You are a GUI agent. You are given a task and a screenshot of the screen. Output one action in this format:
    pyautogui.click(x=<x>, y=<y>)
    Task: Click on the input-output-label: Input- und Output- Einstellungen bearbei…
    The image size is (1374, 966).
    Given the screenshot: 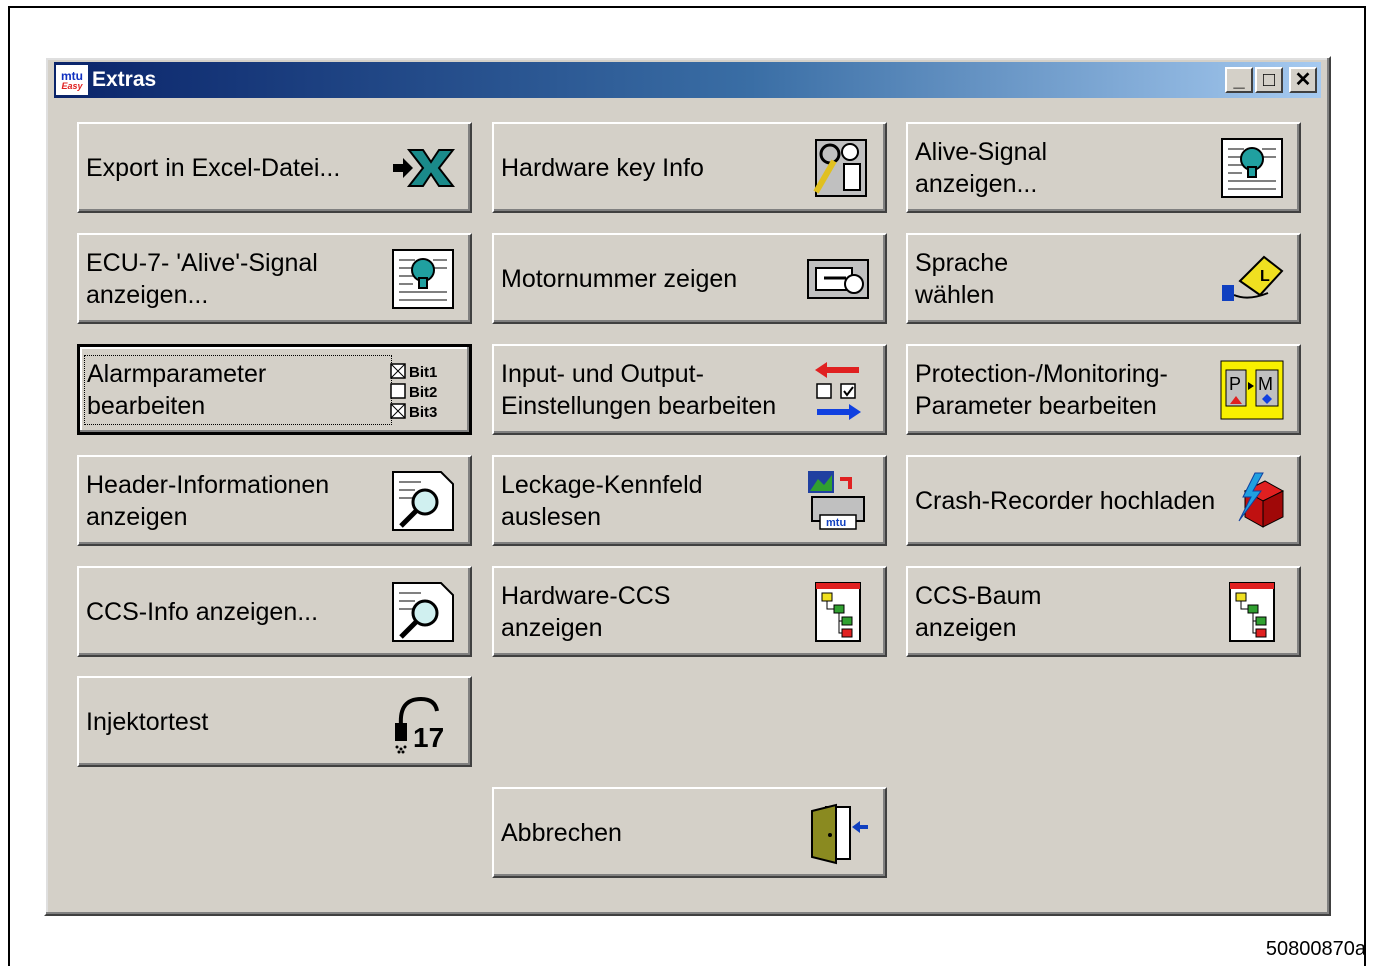 What is the action you would take?
    pyautogui.click(x=639, y=389)
    